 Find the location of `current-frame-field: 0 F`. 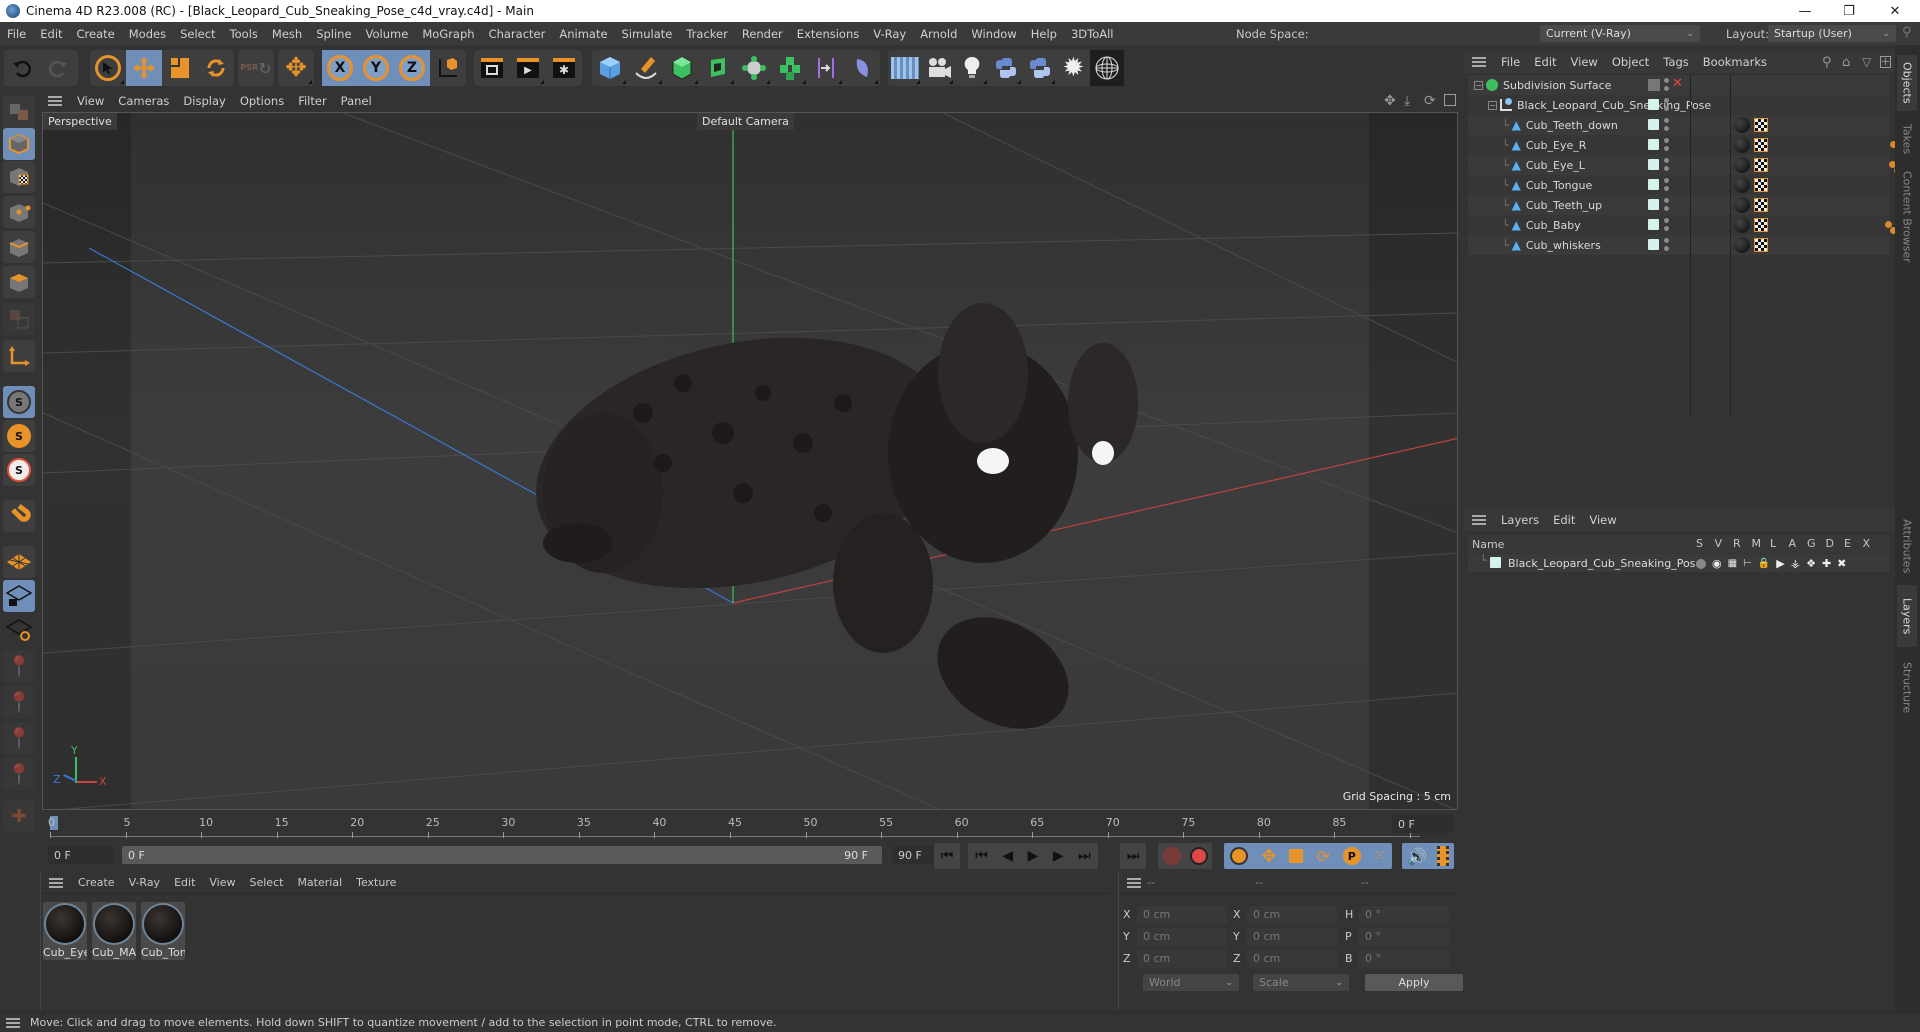

current-frame-field: 0 F is located at coordinates (1423, 824).